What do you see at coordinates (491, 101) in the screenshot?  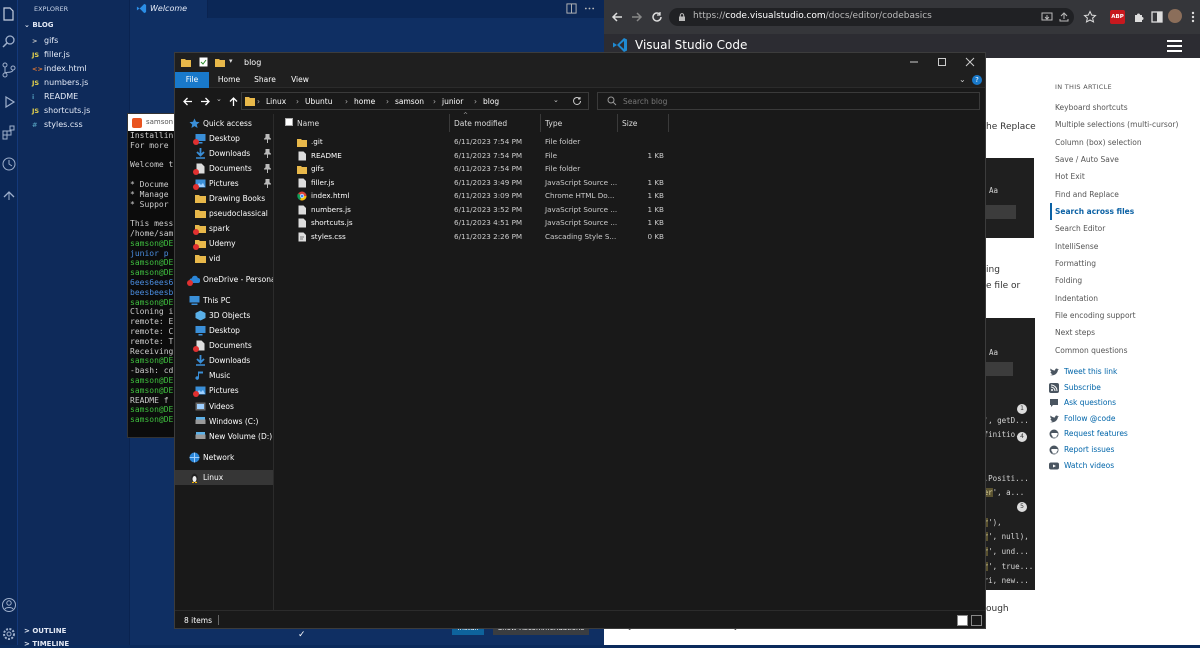 I see `breadcrumb-blog: blog` at bounding box center [491, 101].